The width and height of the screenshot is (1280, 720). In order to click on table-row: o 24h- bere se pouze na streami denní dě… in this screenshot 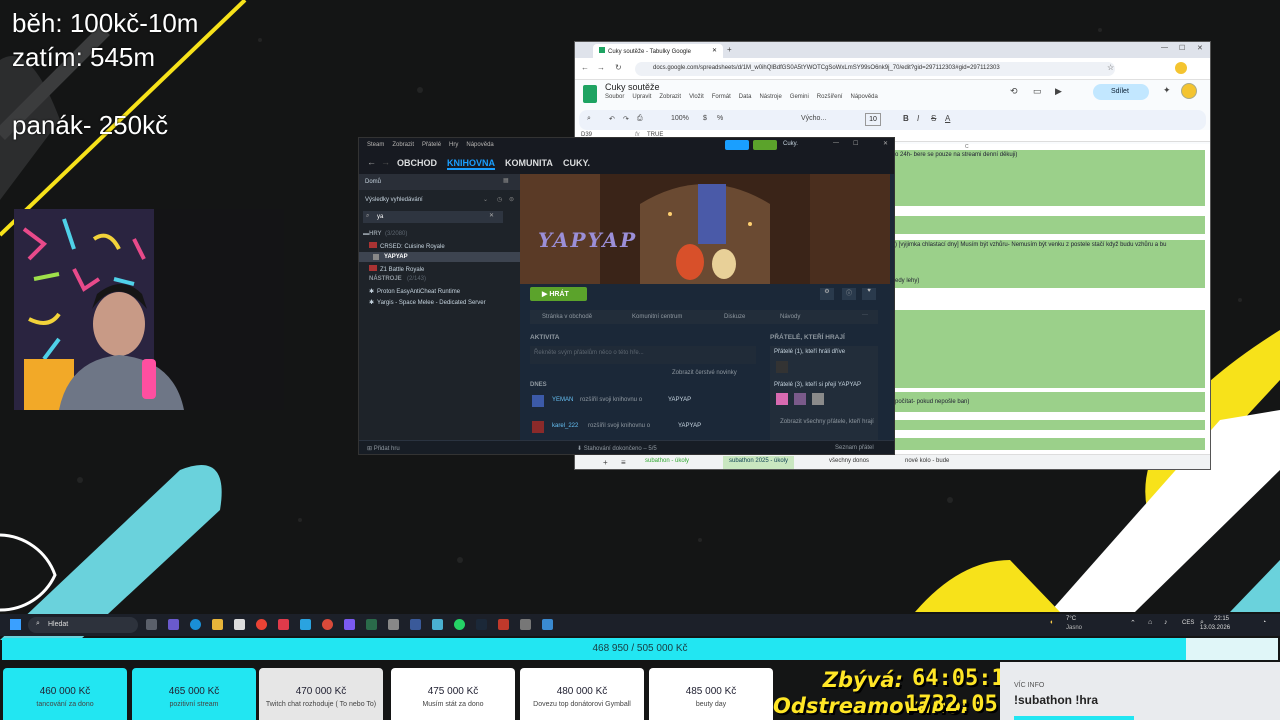, I will do `click(1050, 178)`.